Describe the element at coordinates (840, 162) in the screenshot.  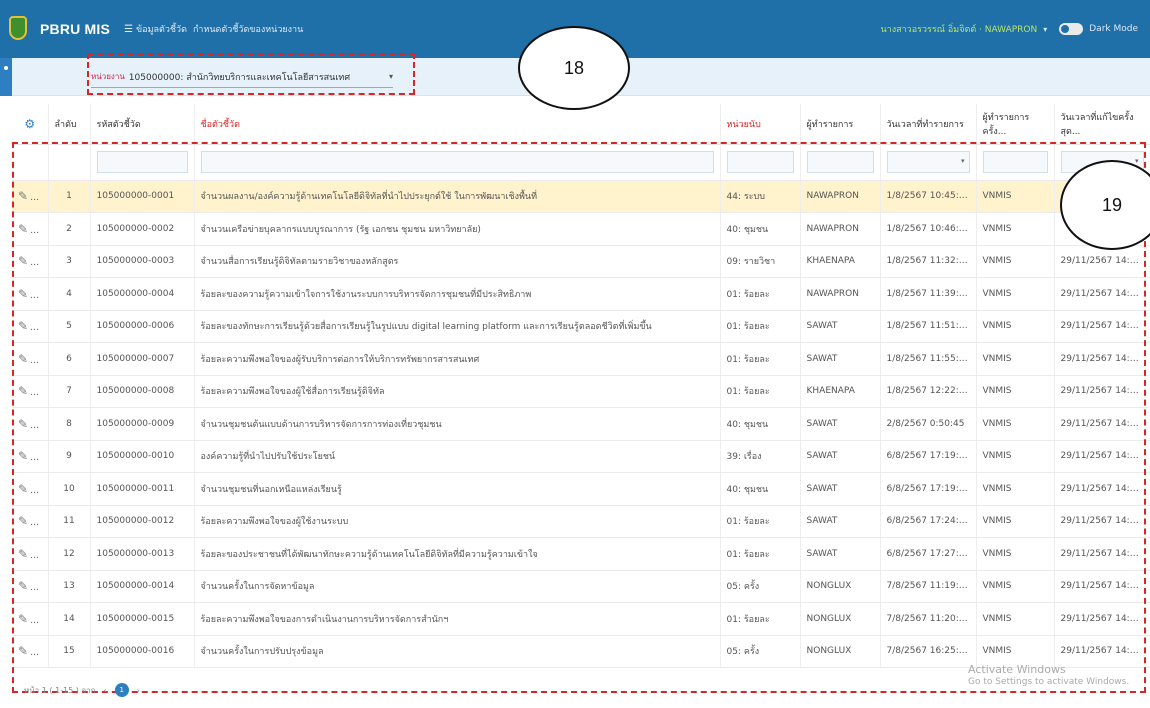
I see `filter-owner-input` at that location.